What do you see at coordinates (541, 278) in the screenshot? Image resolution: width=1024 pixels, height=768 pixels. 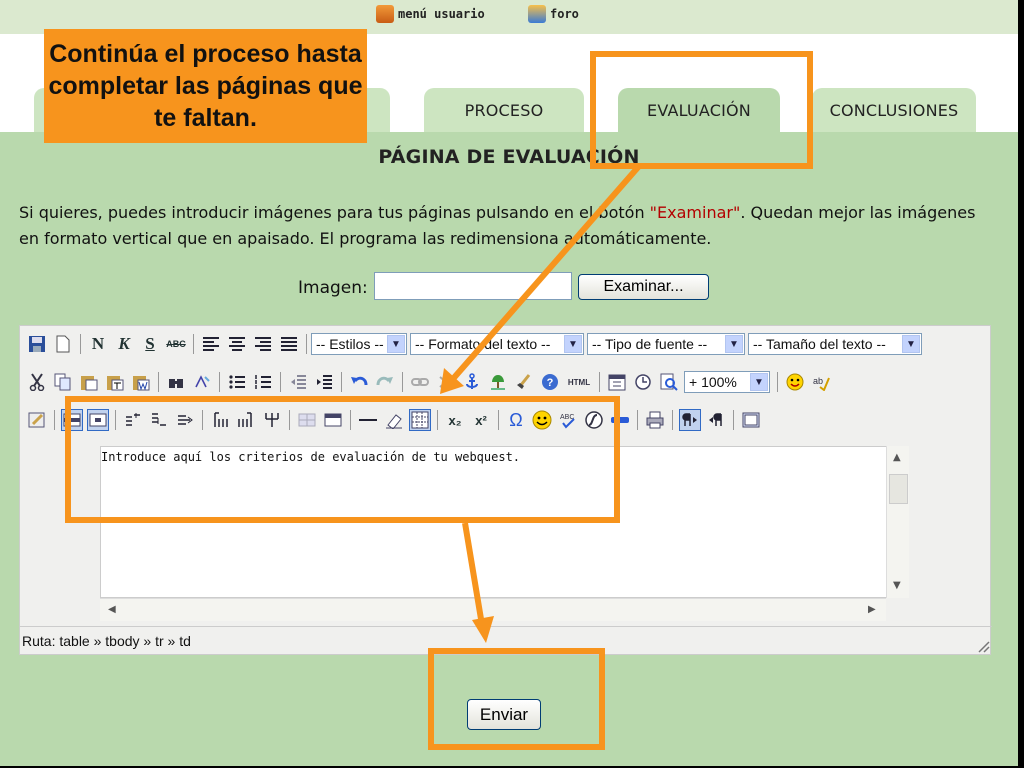 I see `arrow-tab-to-editor` at bounding box center [541, 278].